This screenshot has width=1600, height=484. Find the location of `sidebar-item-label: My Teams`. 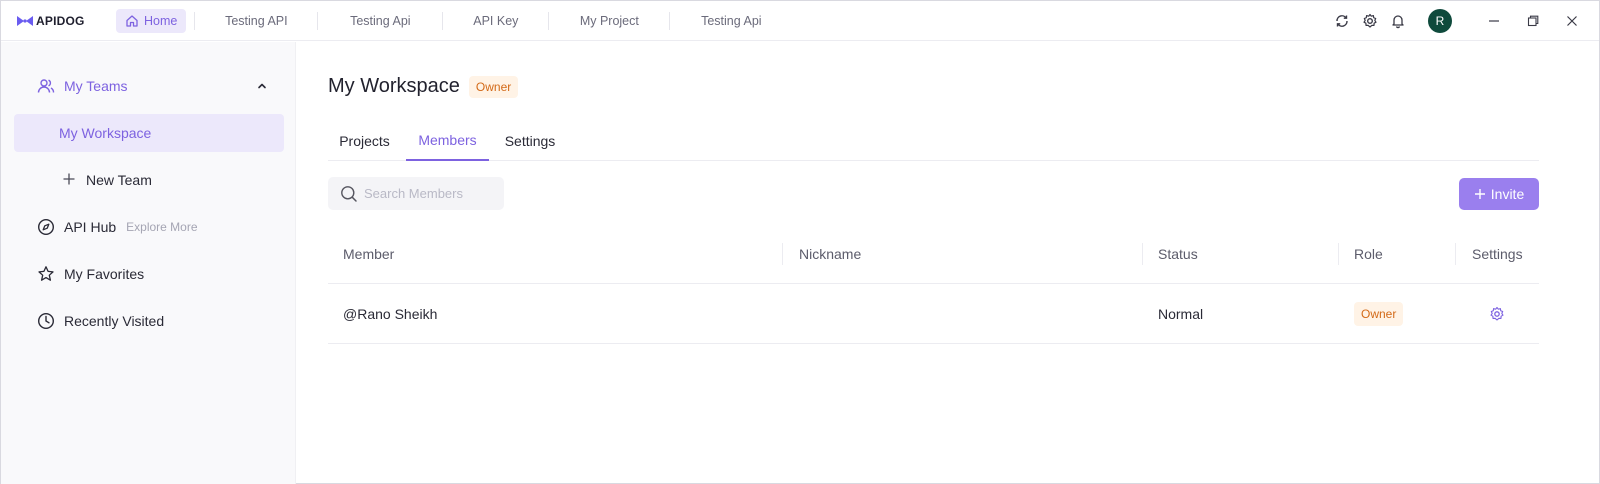

sidebar-item-label: My Teams is located at coordinates (96, 86).